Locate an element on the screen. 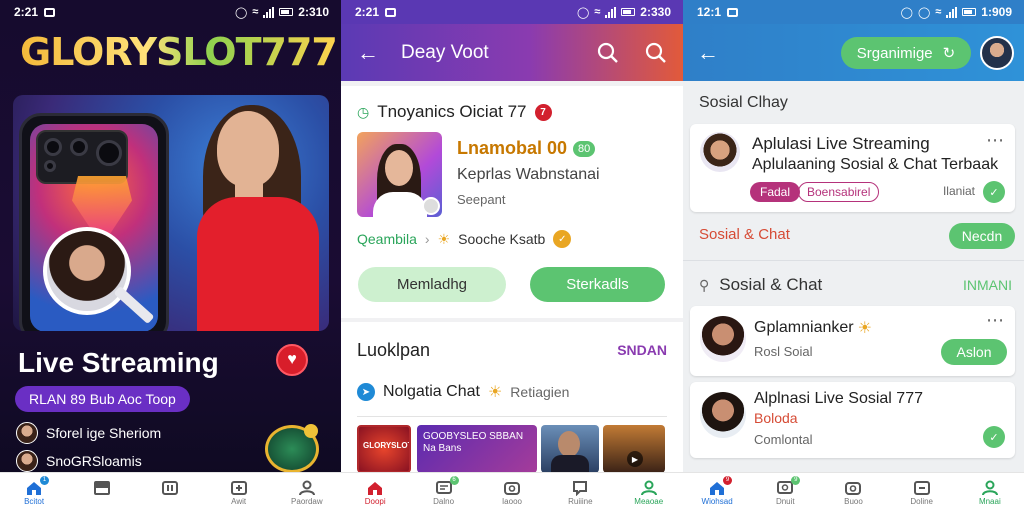 The width and height of the screenshot is (1024, 512). profile-photo is located at coordinates (399, 174).